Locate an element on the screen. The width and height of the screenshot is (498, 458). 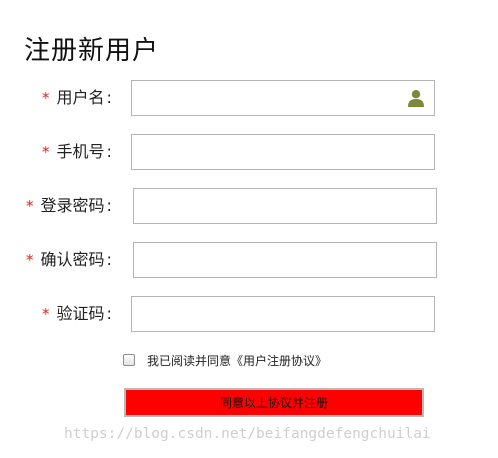
username-input is located at coordinates (283, 98).